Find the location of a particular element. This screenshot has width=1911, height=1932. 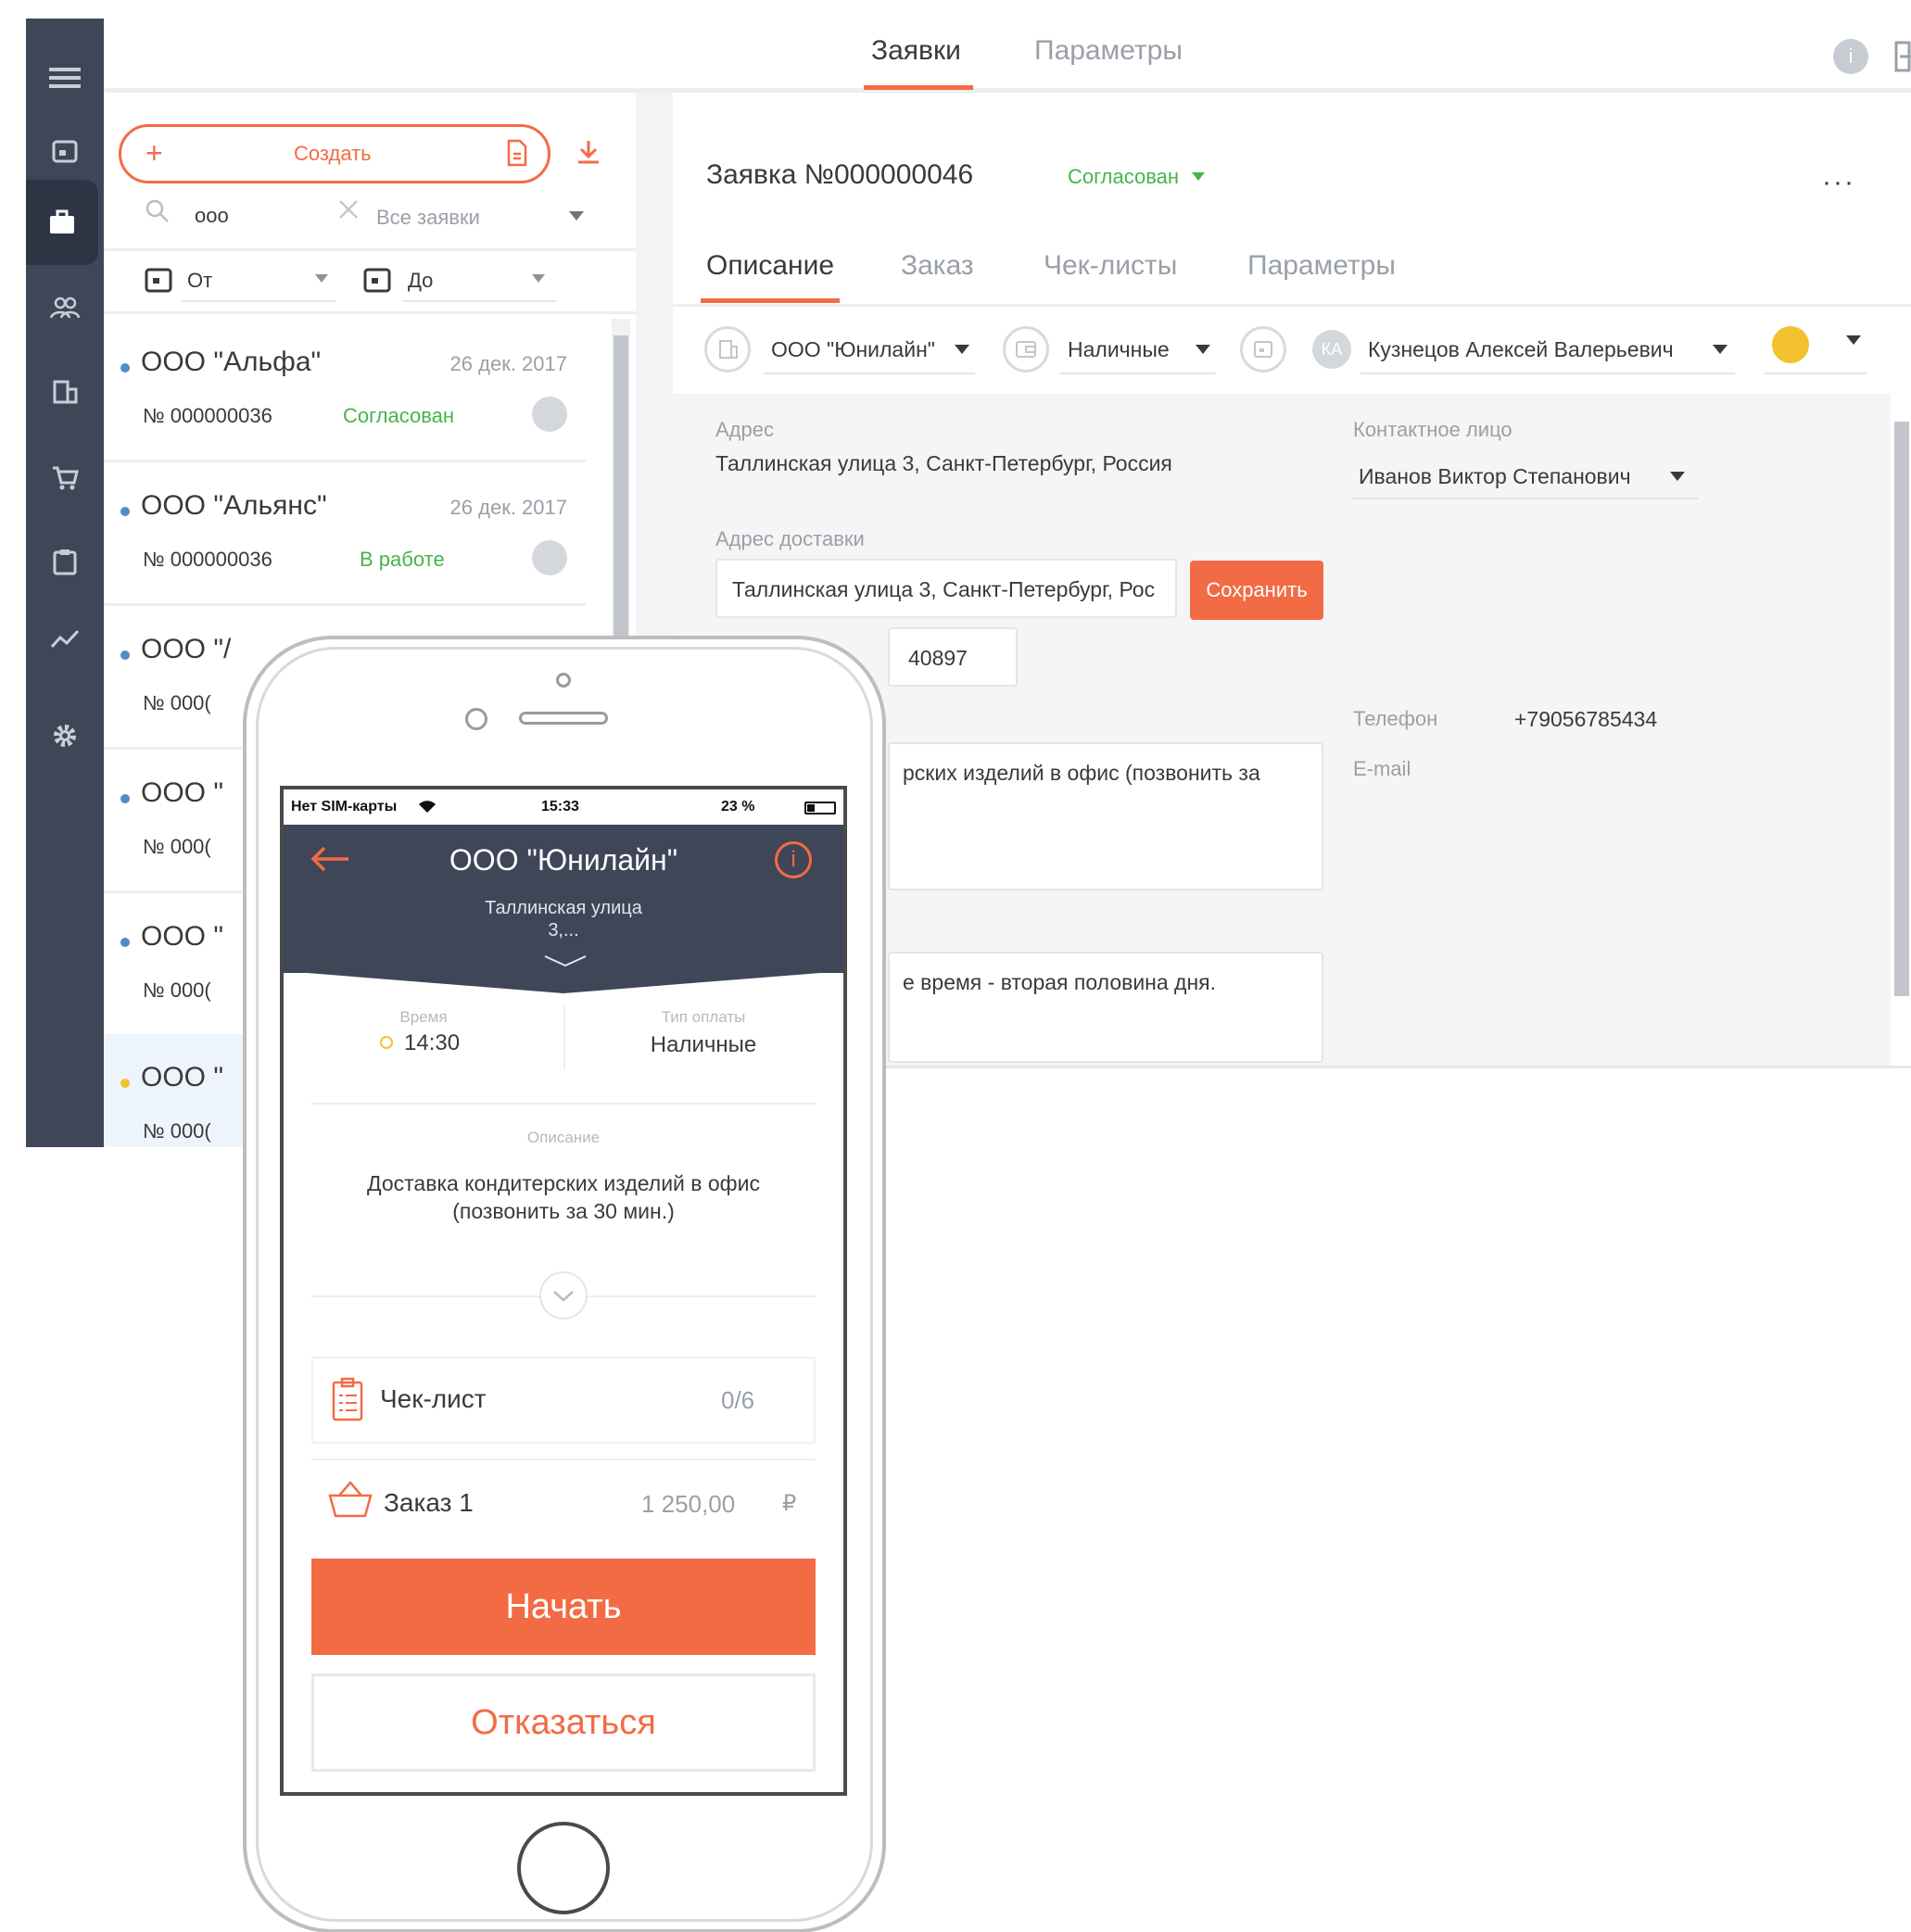

battery-icon is located at coordinates (820, 808).